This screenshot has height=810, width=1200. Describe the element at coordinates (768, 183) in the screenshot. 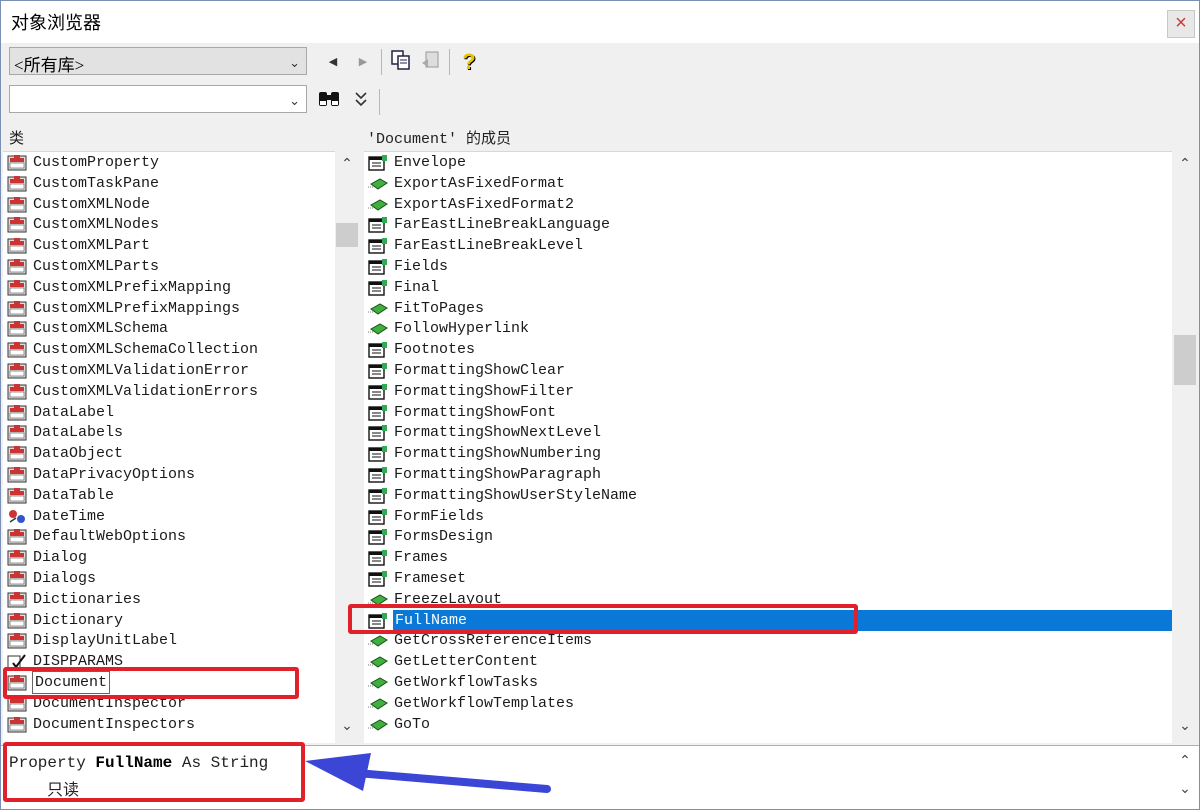

I see `member-list-item: ExportAsFixedFormat` at that location.